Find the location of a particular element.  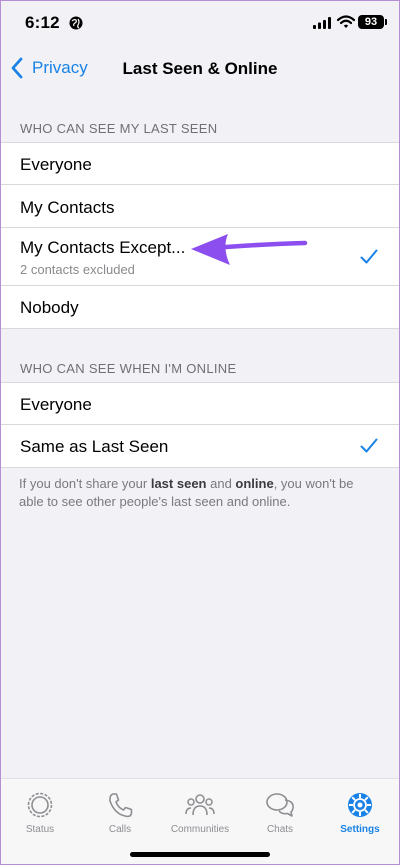

page-title: Last Seen & Online is located at coordinates (200, 68).